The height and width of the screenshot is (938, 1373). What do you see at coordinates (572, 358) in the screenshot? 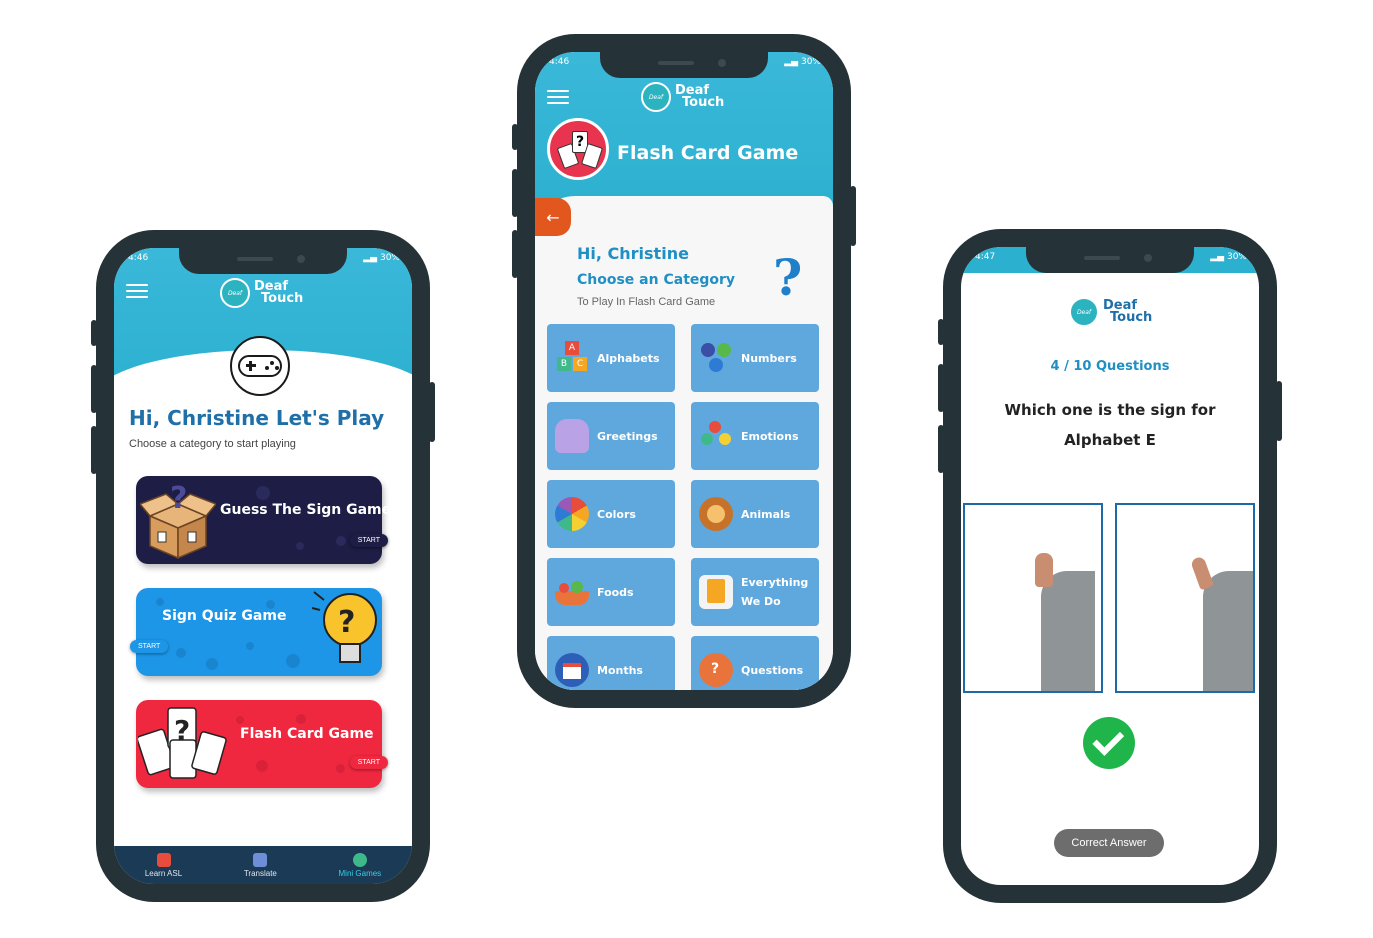
I see `abc-blocks-icon: ABC` at bounding box center [572, 358].